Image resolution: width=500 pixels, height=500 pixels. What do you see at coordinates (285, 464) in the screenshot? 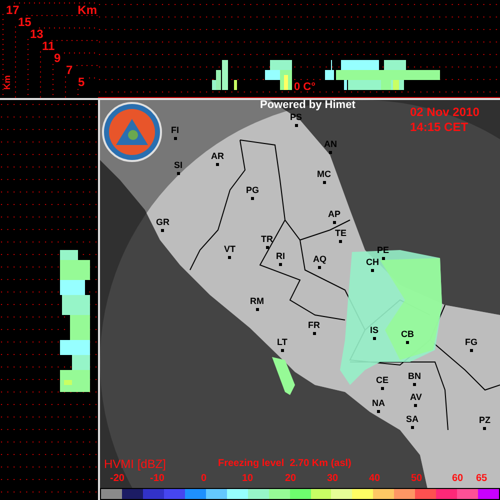
I see `freezing-level-text: Freezing level 2.70 Km (asl)` at bounding box center [285, 464].